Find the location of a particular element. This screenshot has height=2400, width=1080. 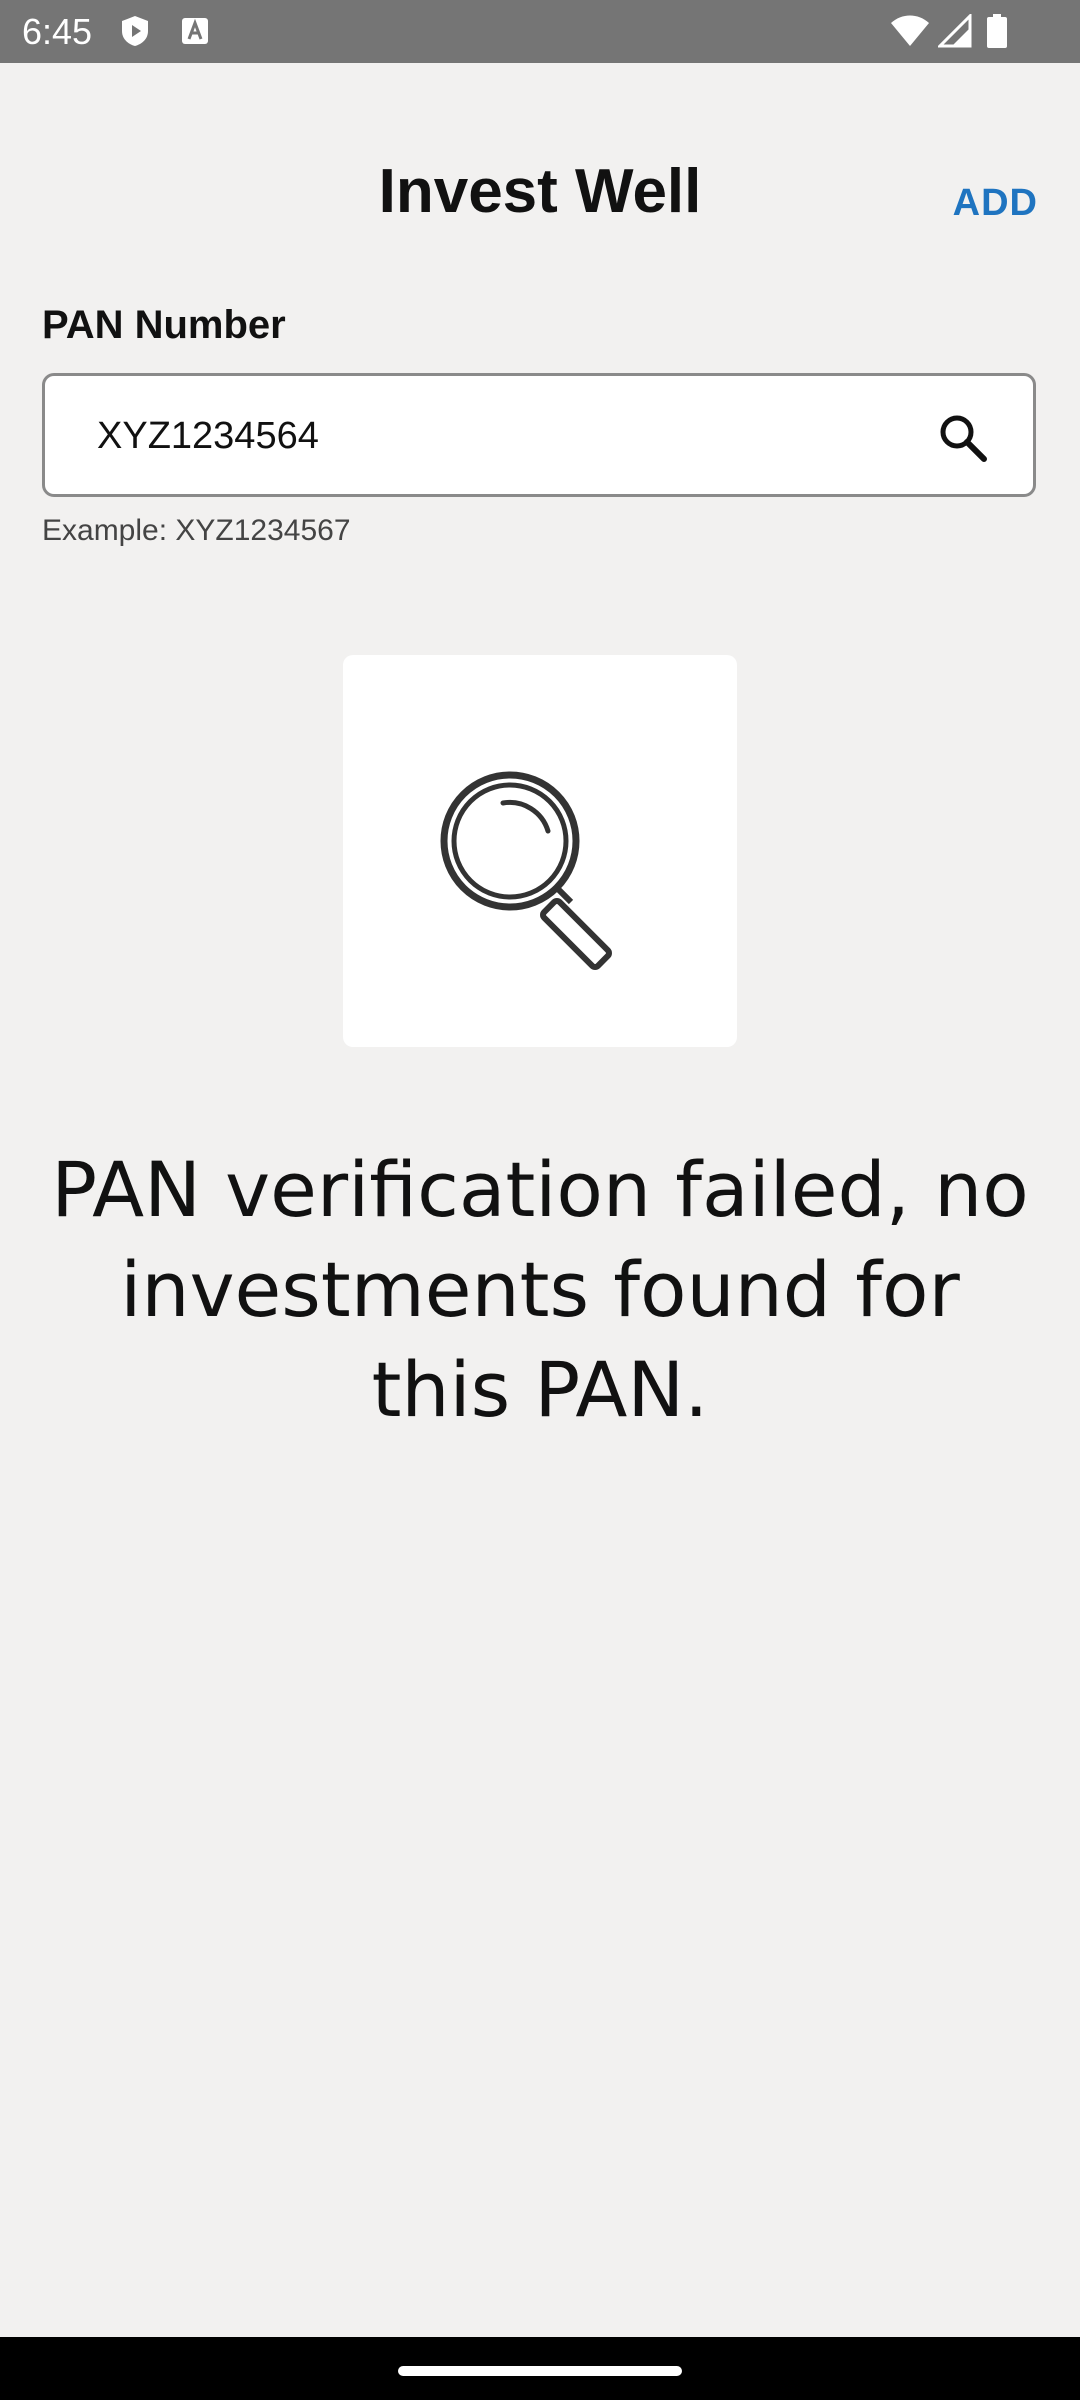

pan-number-input is located at coordinates (497, 436).